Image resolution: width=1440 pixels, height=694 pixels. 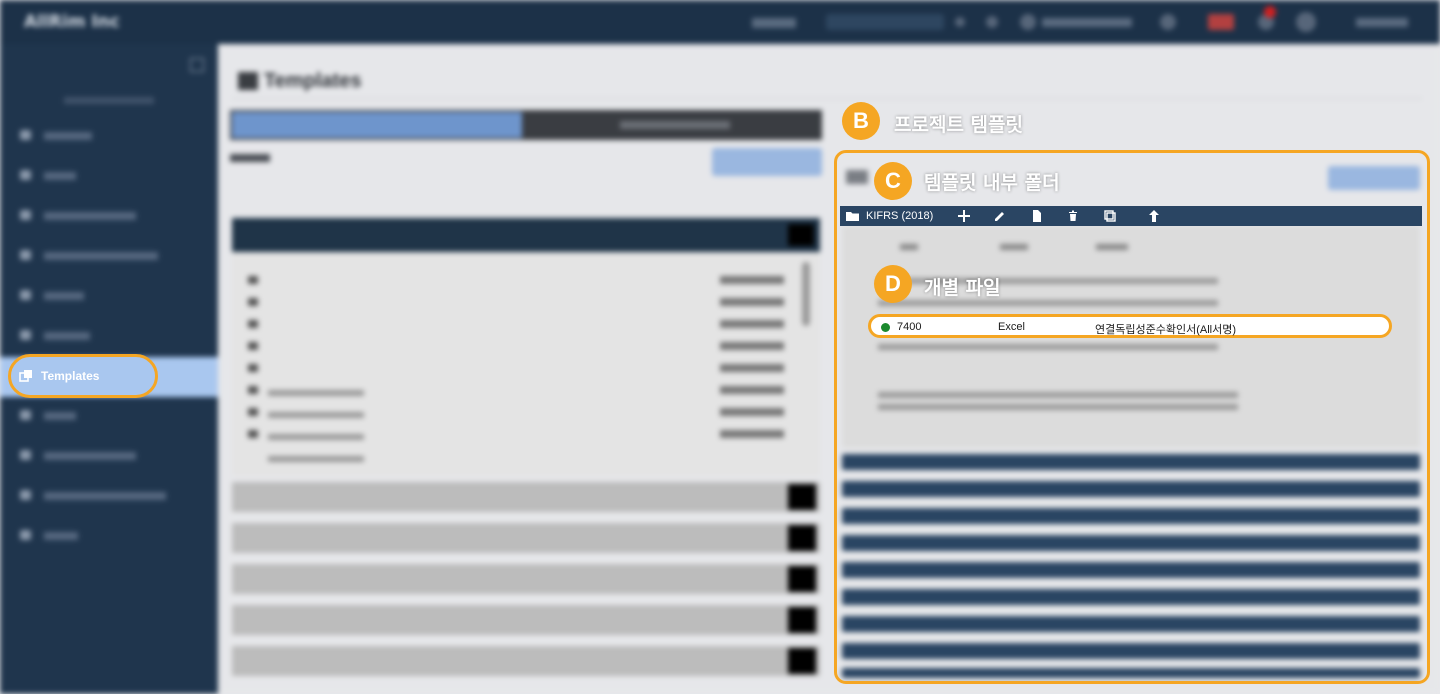 I want to click on scrollbar, so click(x=806, y=294).